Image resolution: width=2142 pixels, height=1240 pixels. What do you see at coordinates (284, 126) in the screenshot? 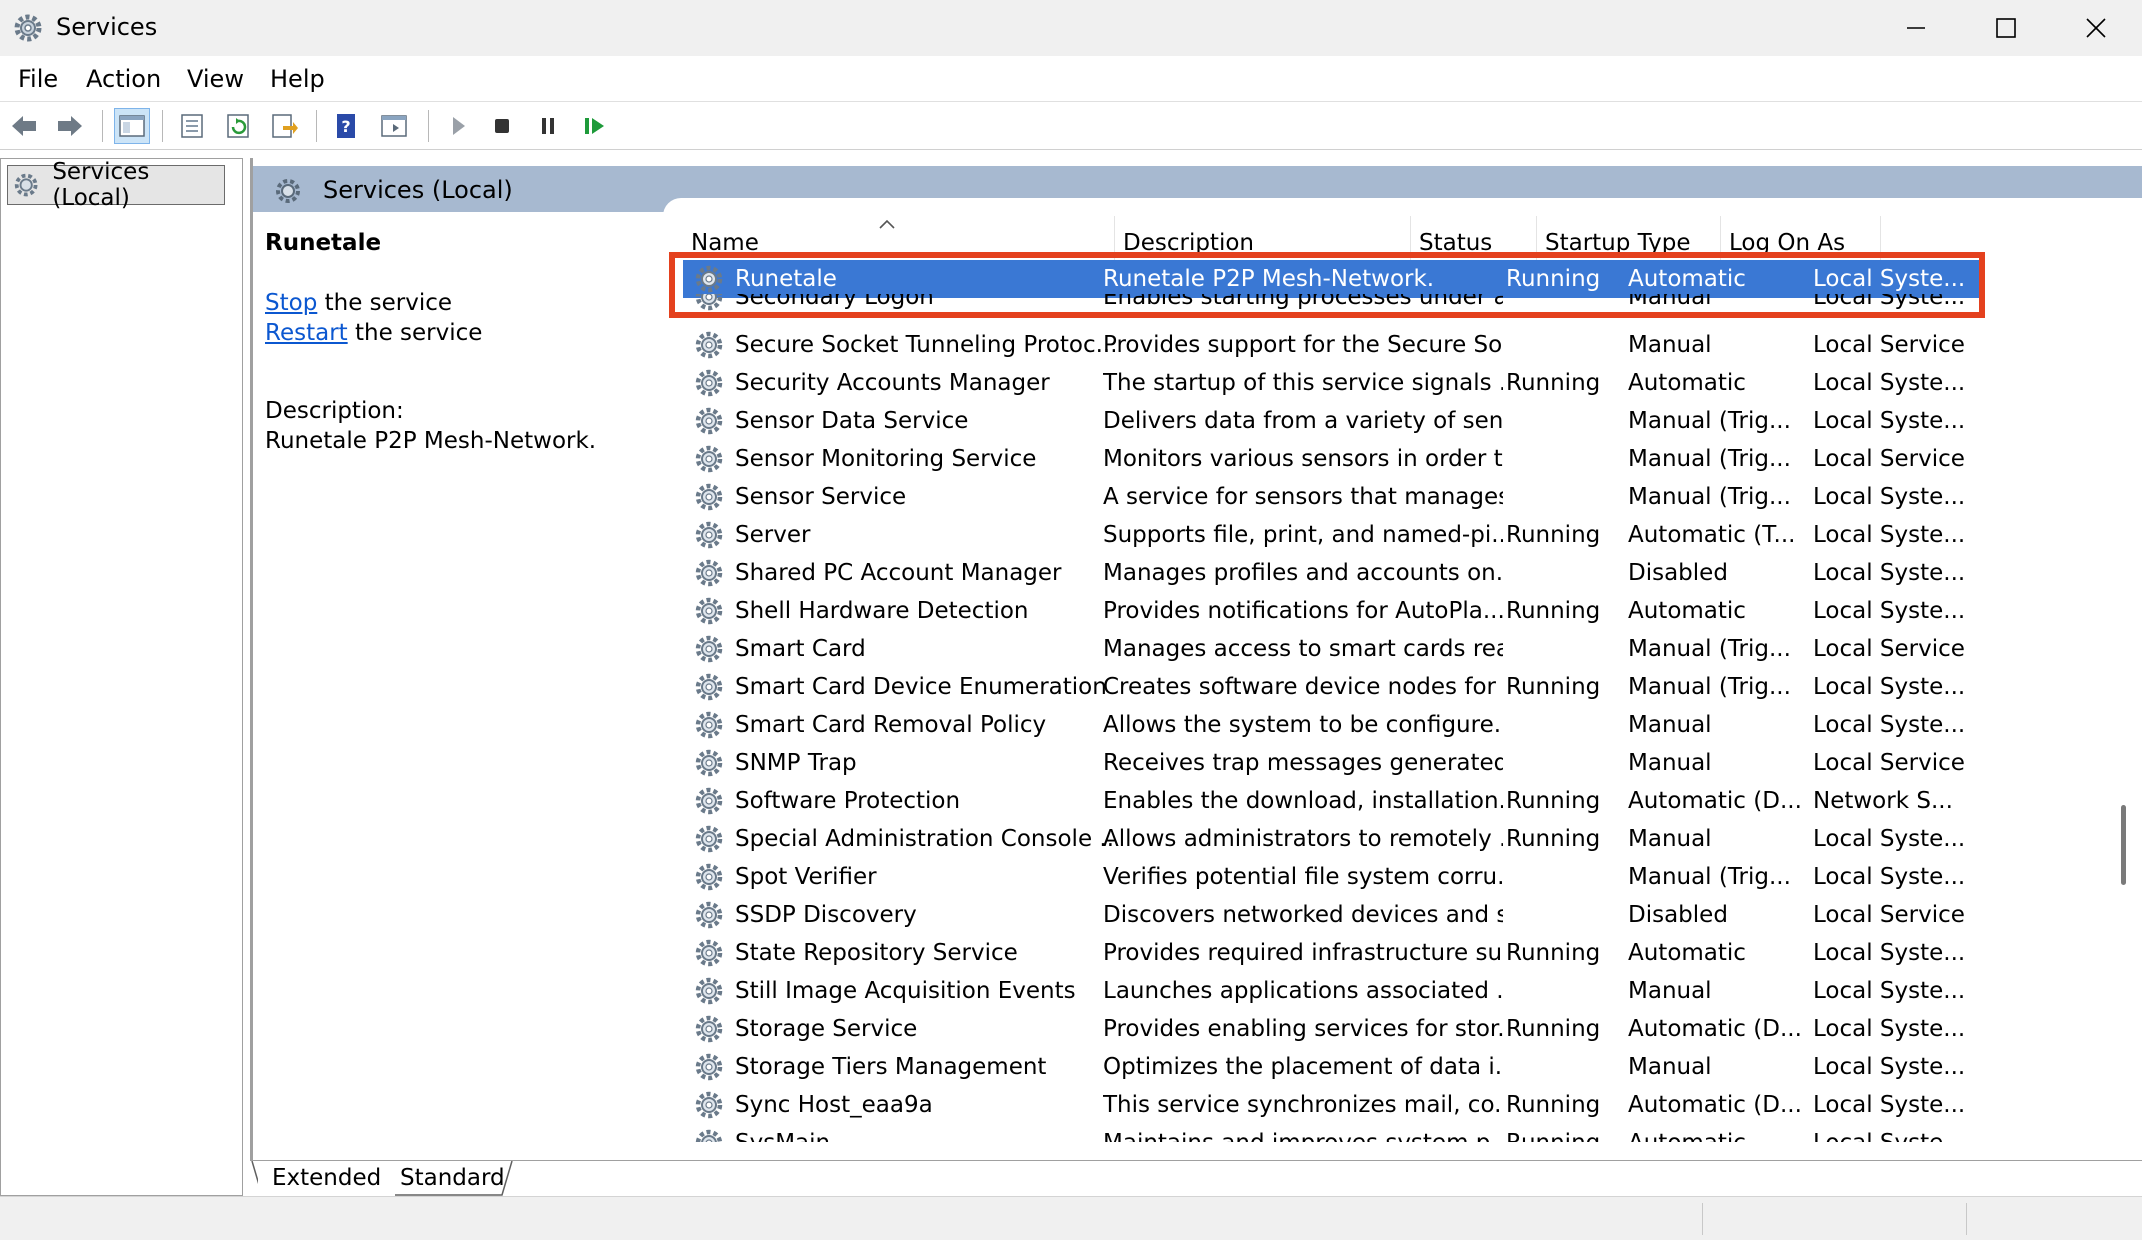
I see `export-list-button` at bounding box center [284, 126].